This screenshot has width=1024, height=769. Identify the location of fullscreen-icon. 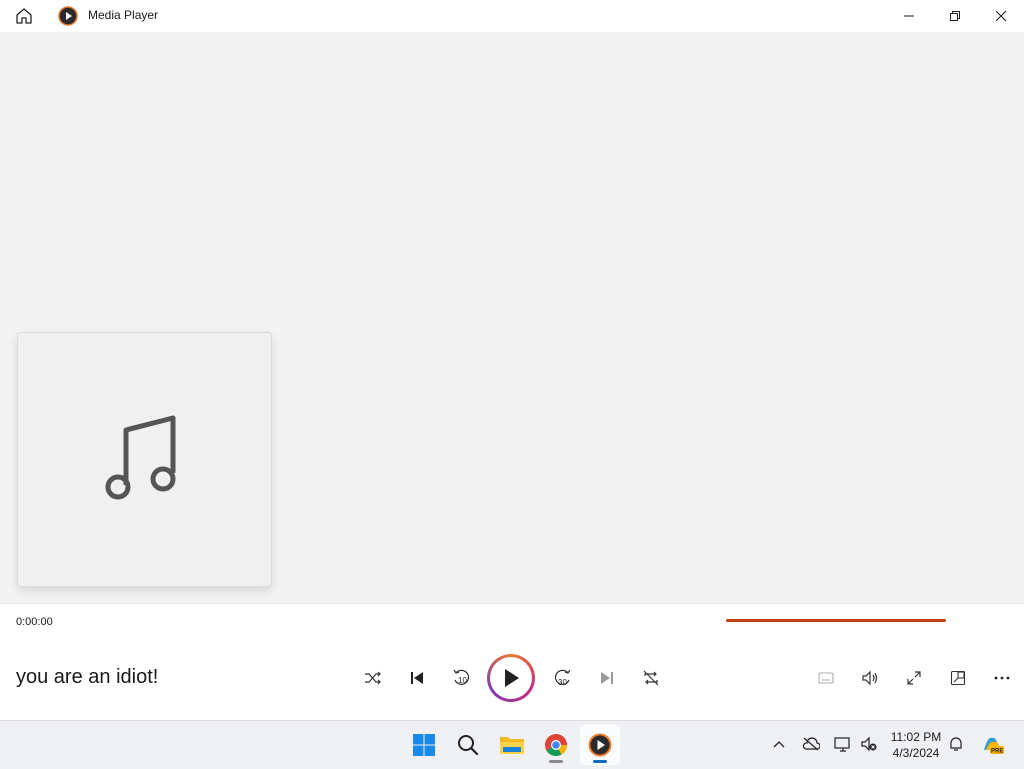
(914, 678).